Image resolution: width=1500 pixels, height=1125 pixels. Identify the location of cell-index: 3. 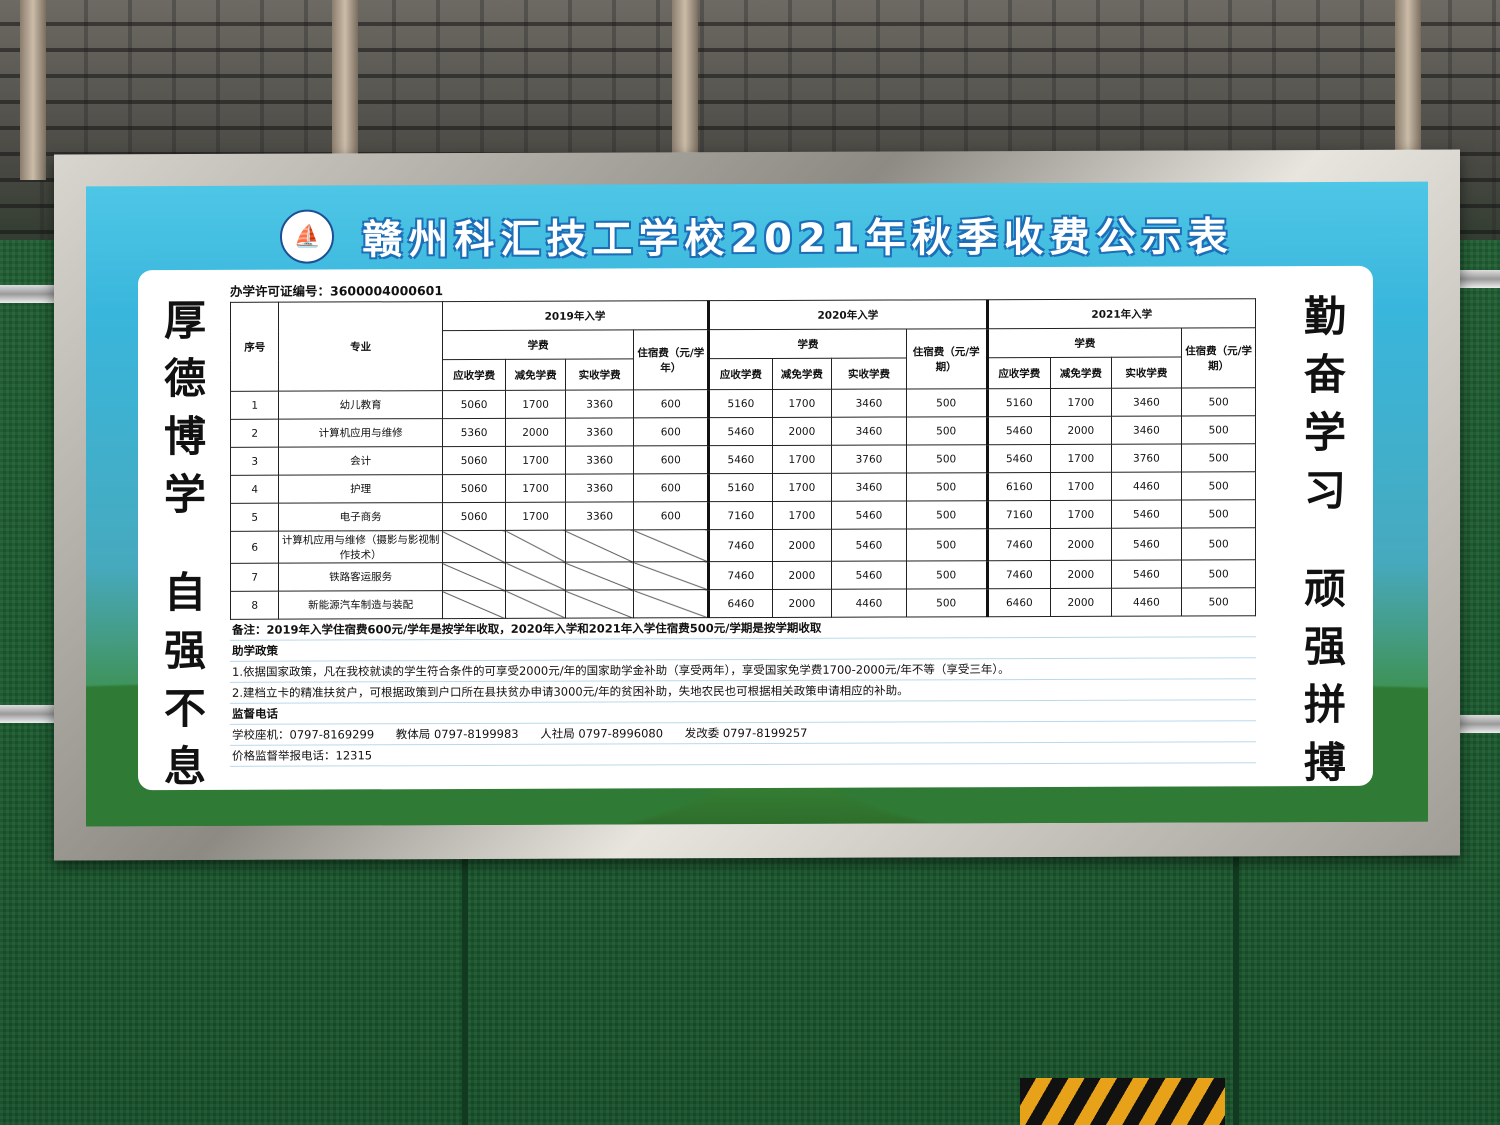
(254, 461).